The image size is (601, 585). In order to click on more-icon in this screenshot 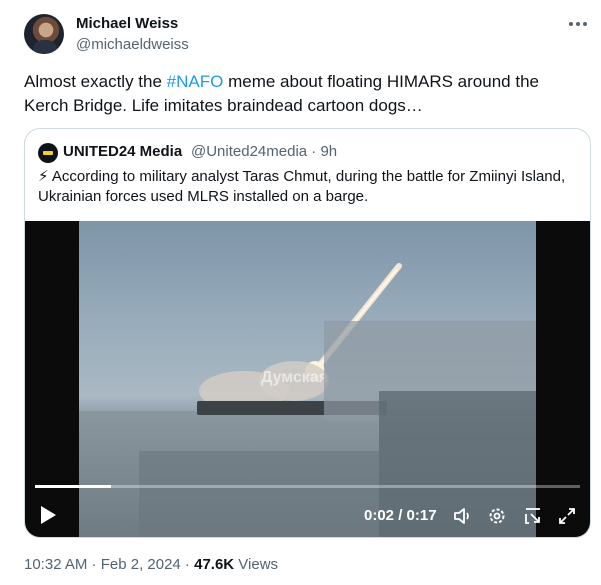, I will do `click(578, 24)`.